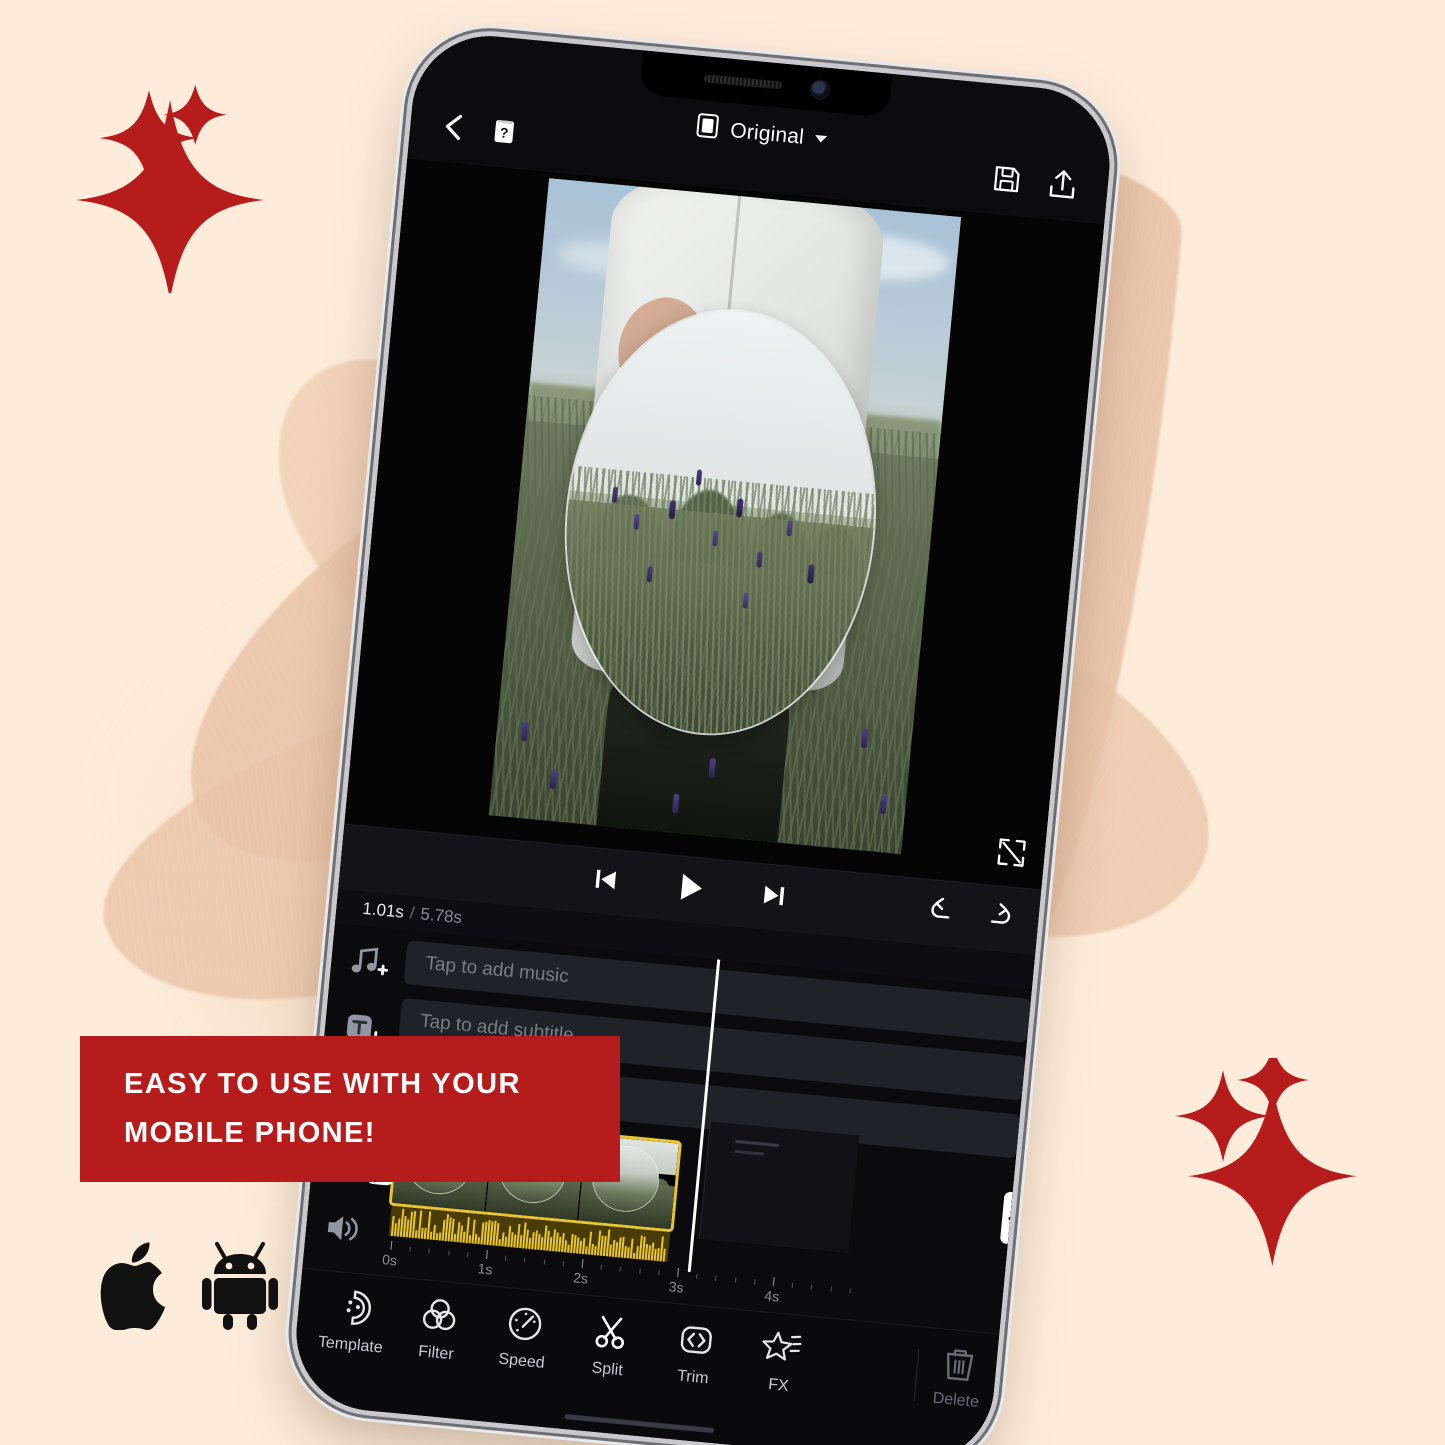  I want to click on banner-line-1: EASY TO USE WITH YOUR, so click(322, 1084).